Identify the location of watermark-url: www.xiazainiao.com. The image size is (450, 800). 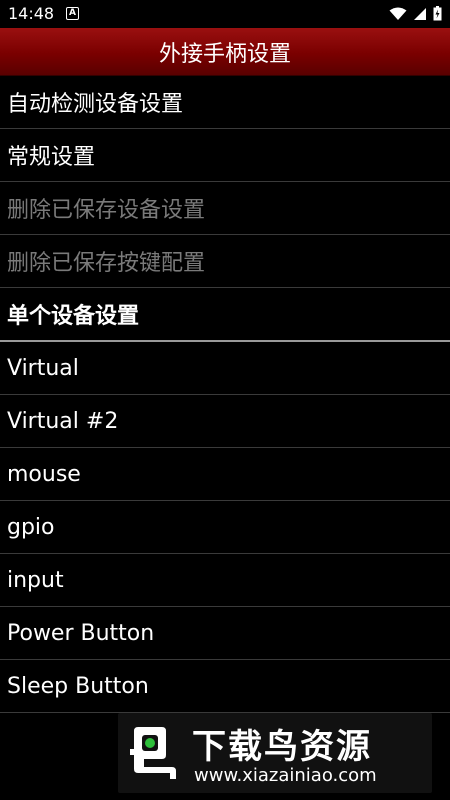
(285, 775).